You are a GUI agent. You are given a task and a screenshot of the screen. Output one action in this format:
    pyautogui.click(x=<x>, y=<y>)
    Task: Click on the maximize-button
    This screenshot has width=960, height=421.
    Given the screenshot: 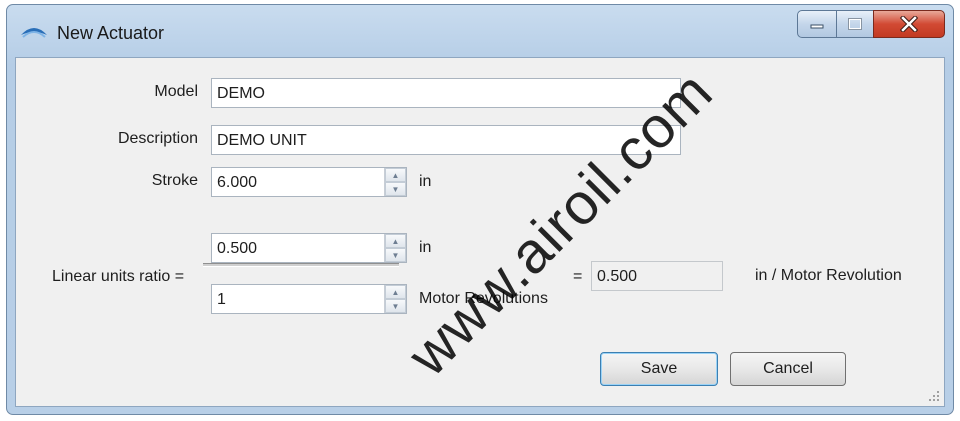 What is the action you would take?
    pyautogui.click(x=855, y=24)
    